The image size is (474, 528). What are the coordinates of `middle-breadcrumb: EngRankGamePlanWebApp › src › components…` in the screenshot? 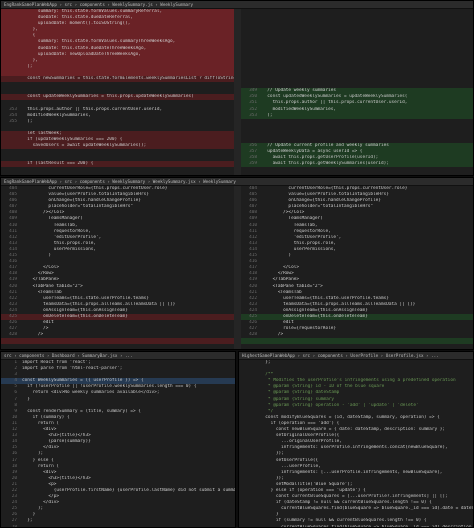 It's located at (237, 182).